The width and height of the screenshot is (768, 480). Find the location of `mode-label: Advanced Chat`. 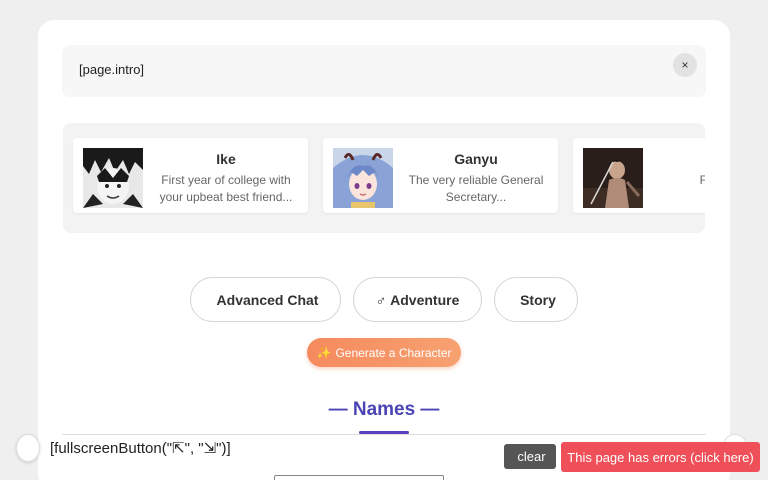

mode-label: Advanced Chat is located at coordinates (267, 299).